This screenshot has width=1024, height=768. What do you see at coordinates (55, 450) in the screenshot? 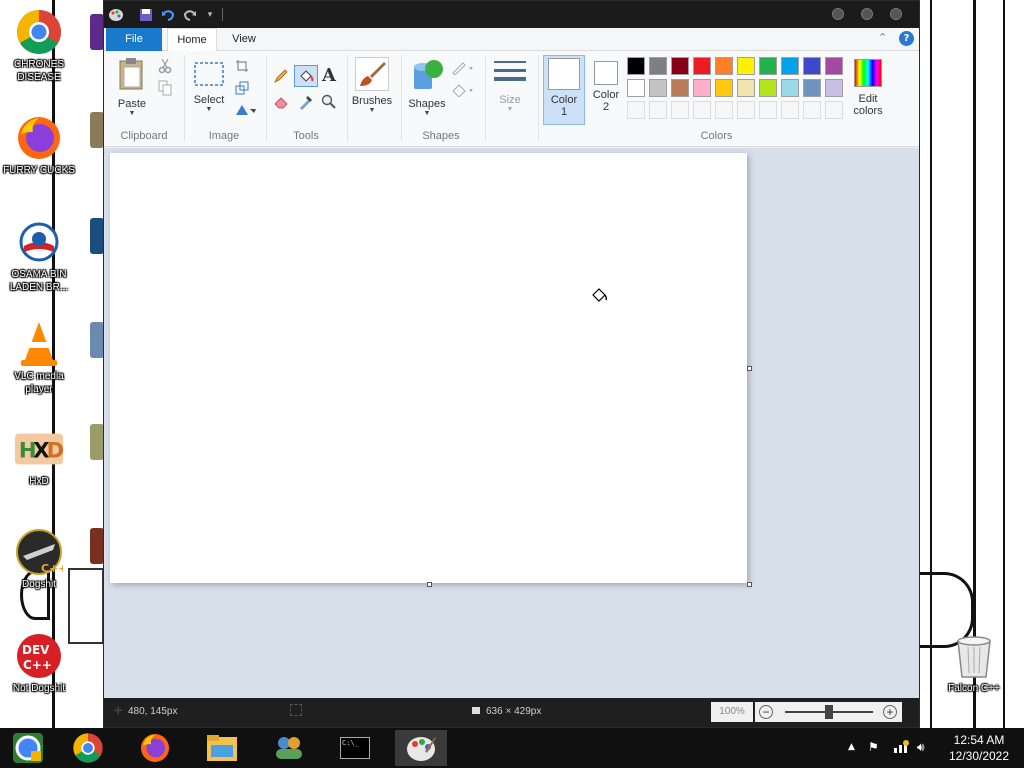
I see `svg-text: D` at bounding box center [55, 450].